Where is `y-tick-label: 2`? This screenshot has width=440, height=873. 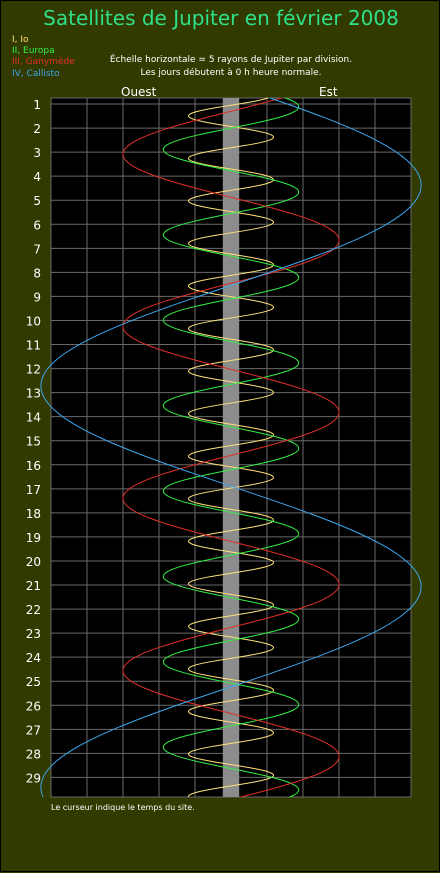 y-tick-label: 2 is located at coordinates (37, 129).